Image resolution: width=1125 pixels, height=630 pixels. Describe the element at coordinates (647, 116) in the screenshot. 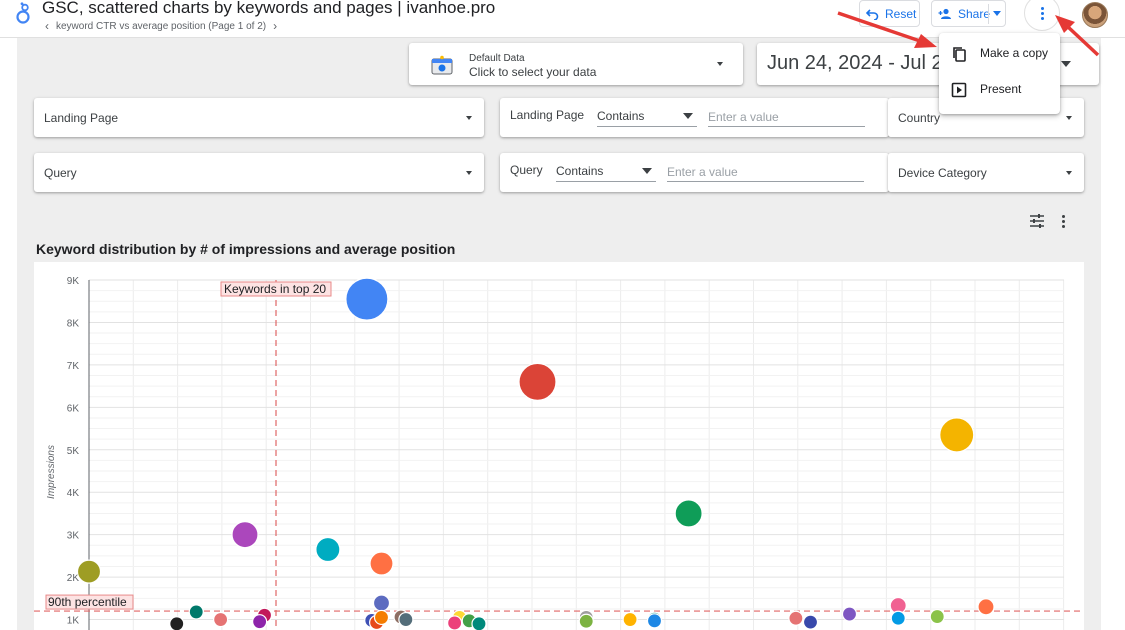

I see `landing-filter-operator-select: Contains` at that location.